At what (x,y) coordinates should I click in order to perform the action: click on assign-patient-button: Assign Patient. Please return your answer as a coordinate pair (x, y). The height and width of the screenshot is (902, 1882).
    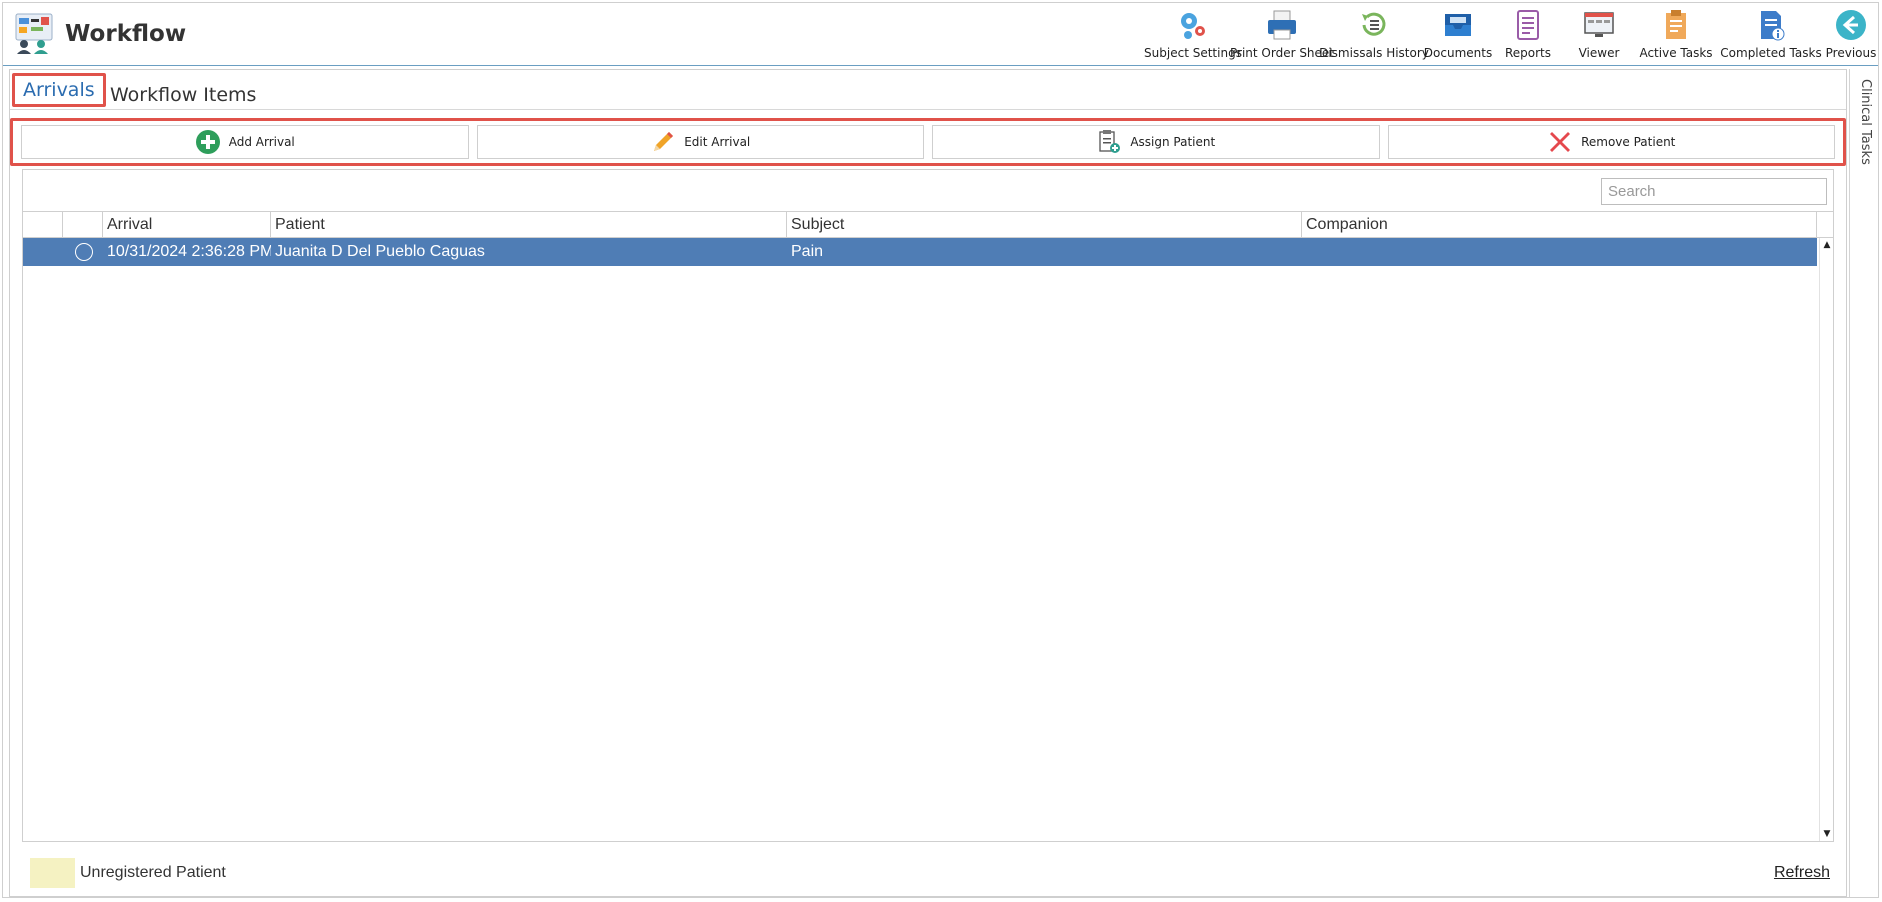
    Looking at the image, I should click on (1156, 142).